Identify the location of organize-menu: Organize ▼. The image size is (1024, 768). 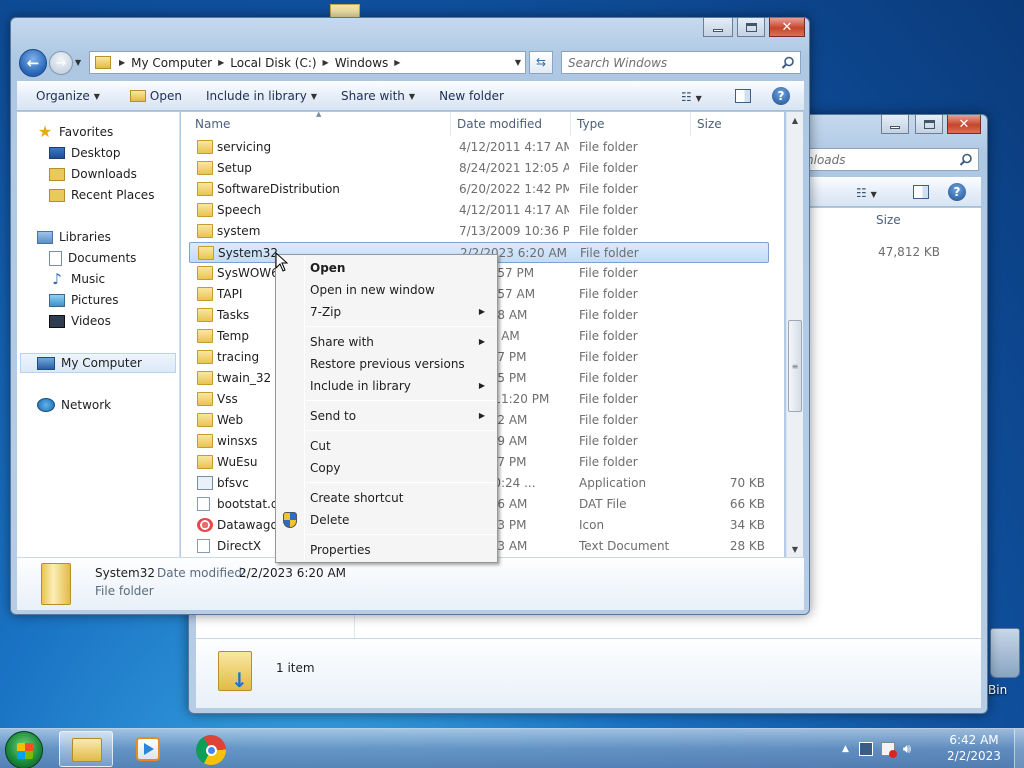
(68, 96).